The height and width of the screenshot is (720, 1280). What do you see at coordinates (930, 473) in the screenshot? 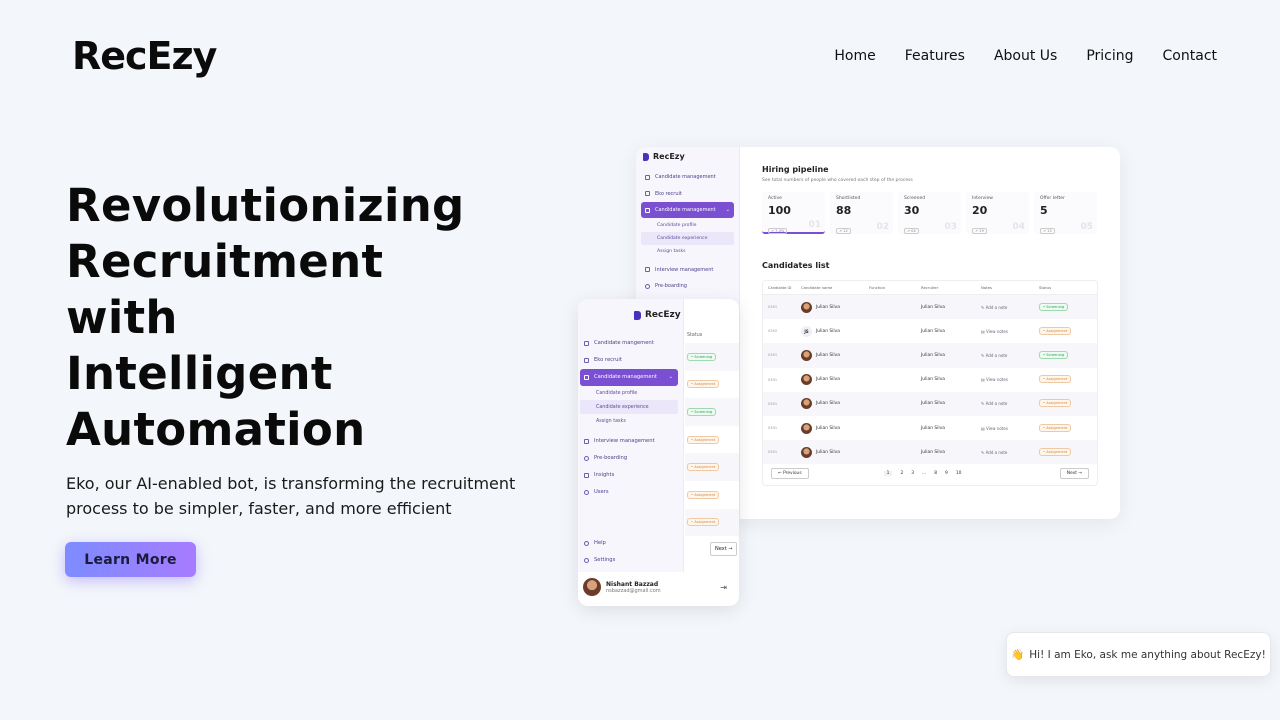
I see `table-pagination: ← Previous 1 2 3 ... 8 9 10 Next →` at bounding box center [930, 473].